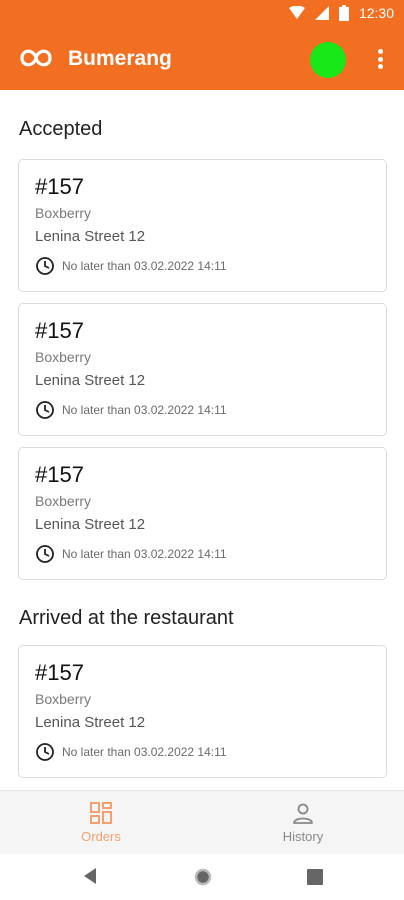 Image resolution: width=404 pixels, height=900 pixels. Describe the element at coordinates (376, 13) in the screenshot. I see `status-time: 12:30` at that location.